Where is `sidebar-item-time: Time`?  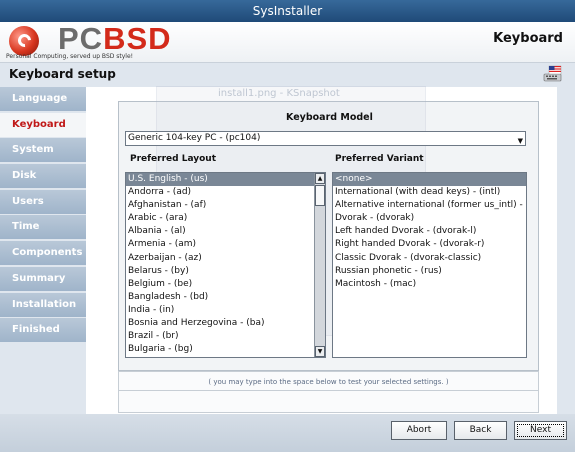
sidebar-item-time: Time is located at coordinates (43, 227).